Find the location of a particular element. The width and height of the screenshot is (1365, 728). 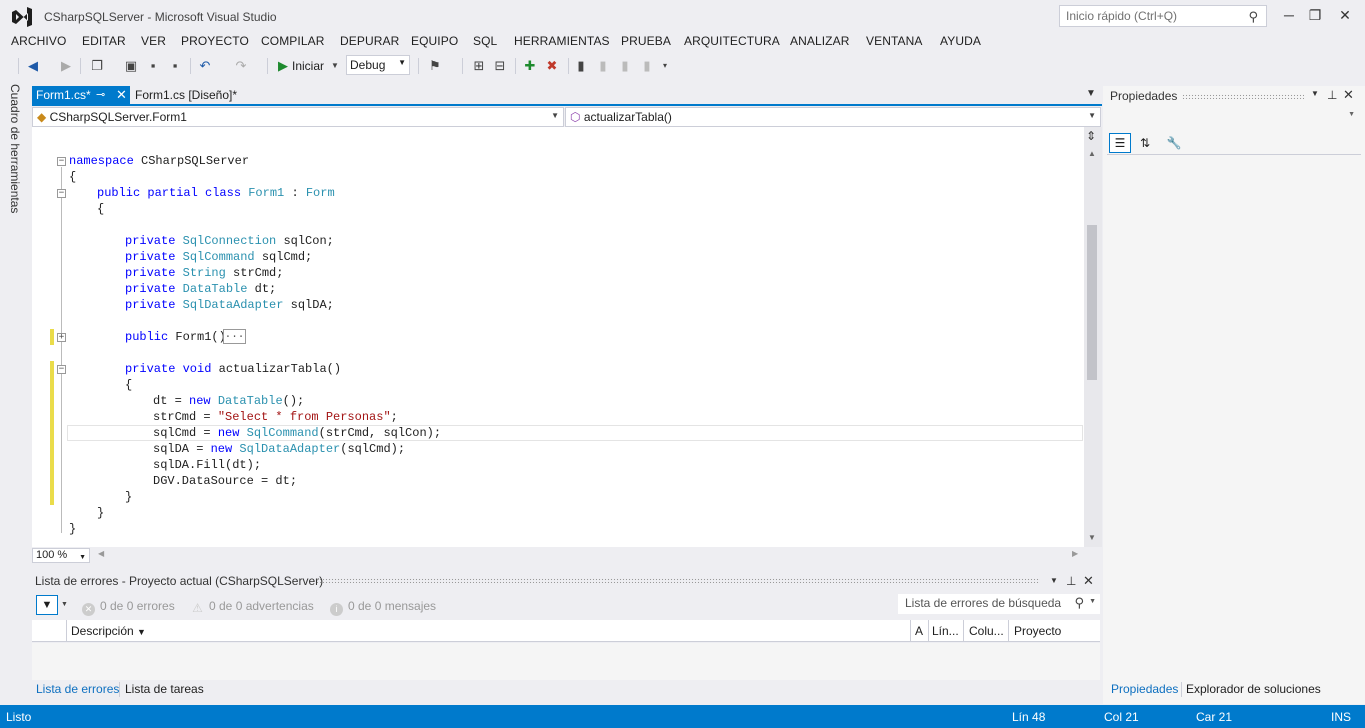

redo-icon: ↷ is located at coordinates (241, 66).